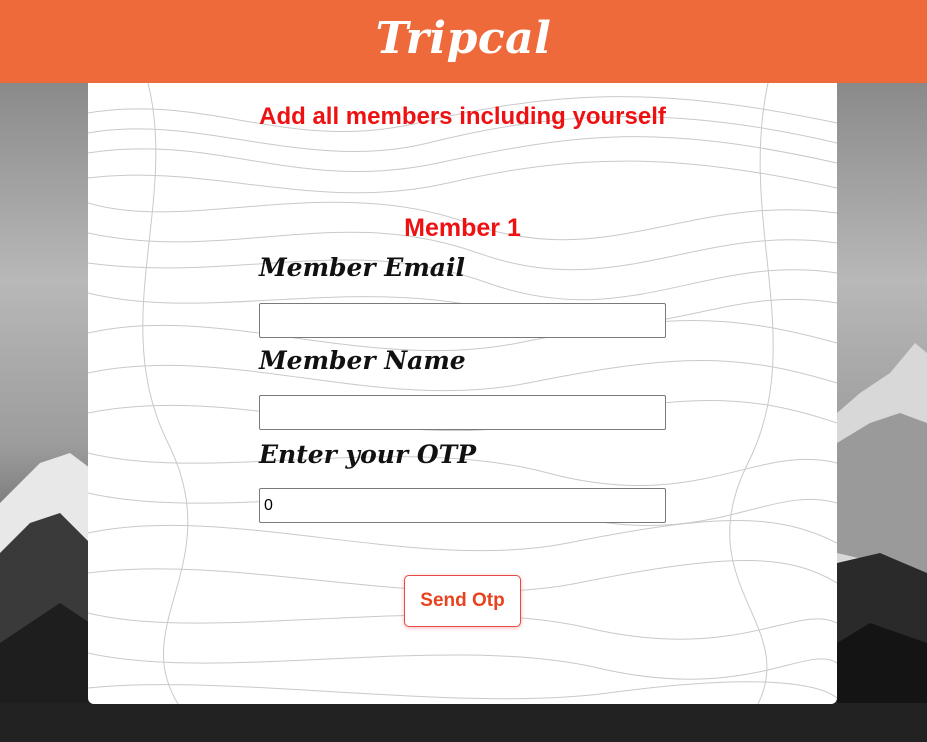  What do you see at coordinates (462, 505) in the screenshot?
I see `otp-input` at bounding box center [462, 505].